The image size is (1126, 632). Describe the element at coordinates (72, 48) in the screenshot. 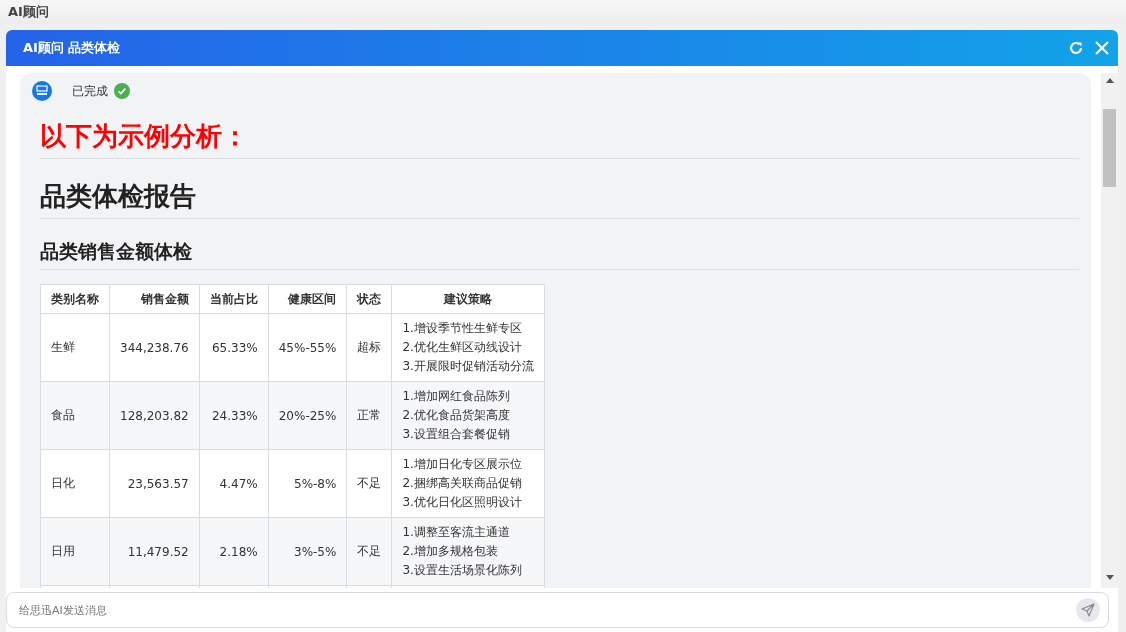

I see `dialog-title: AI顾问 品类体检` at that location.